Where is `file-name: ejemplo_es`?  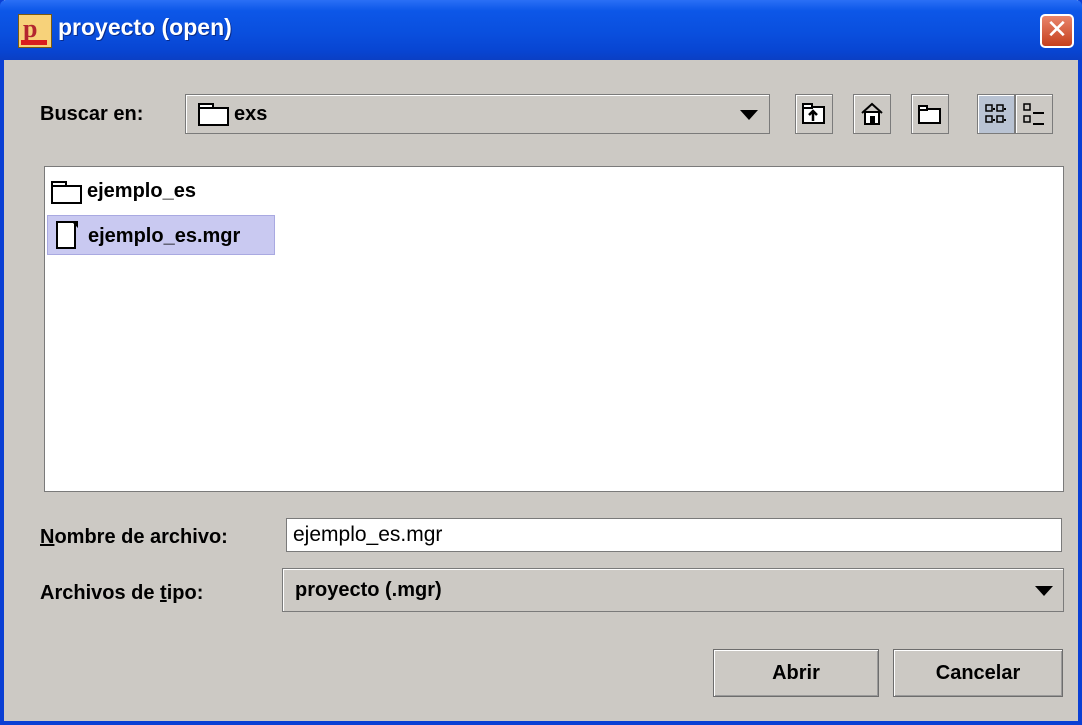 file-name: ejemplo_es is located at coordinates (141, 191).